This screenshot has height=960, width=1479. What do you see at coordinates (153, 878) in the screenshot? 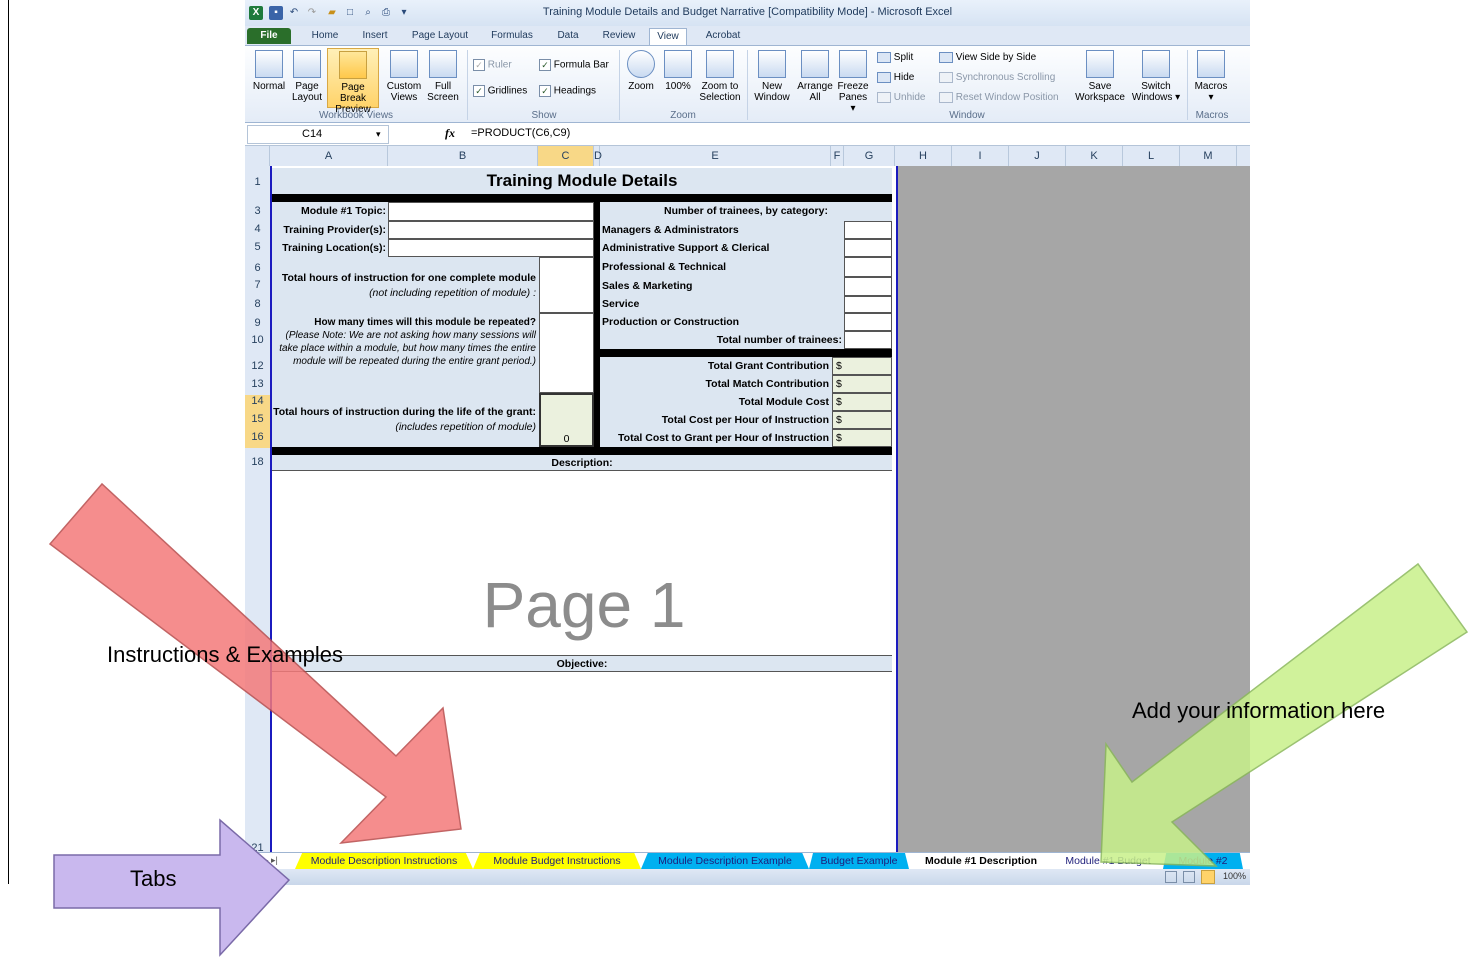
I see `annotation-tabs: Tabs` at bounding box center [153, 878].